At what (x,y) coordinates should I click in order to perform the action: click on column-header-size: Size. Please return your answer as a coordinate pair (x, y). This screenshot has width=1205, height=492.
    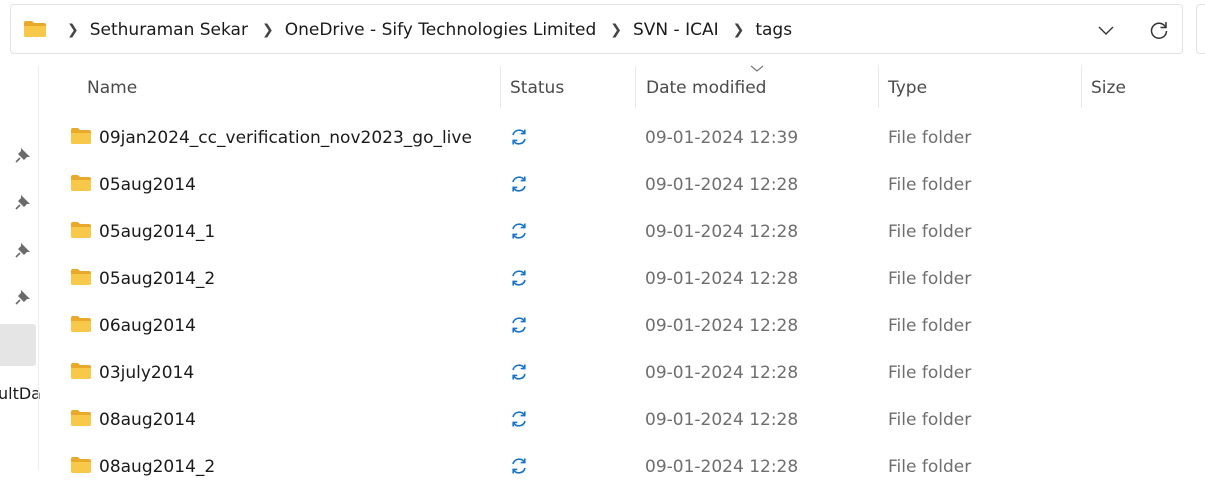
    Looking at the image, I should click on (1108, 88).